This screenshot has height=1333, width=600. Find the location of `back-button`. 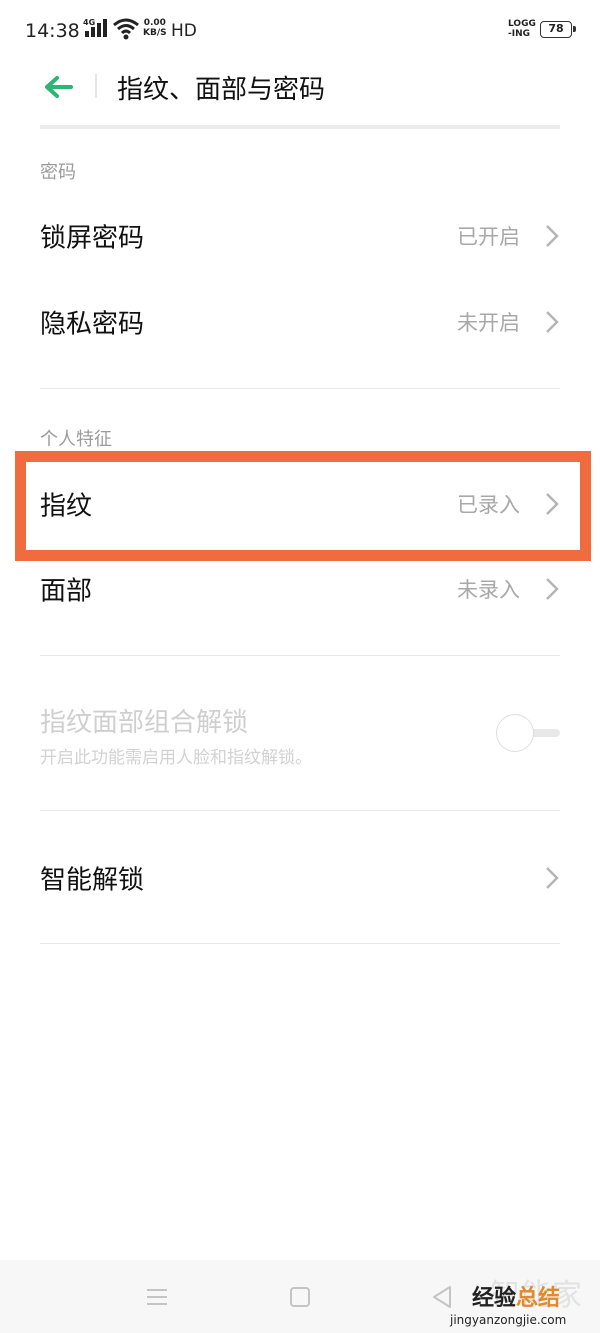

back-button is located at coordinates (58, 87).